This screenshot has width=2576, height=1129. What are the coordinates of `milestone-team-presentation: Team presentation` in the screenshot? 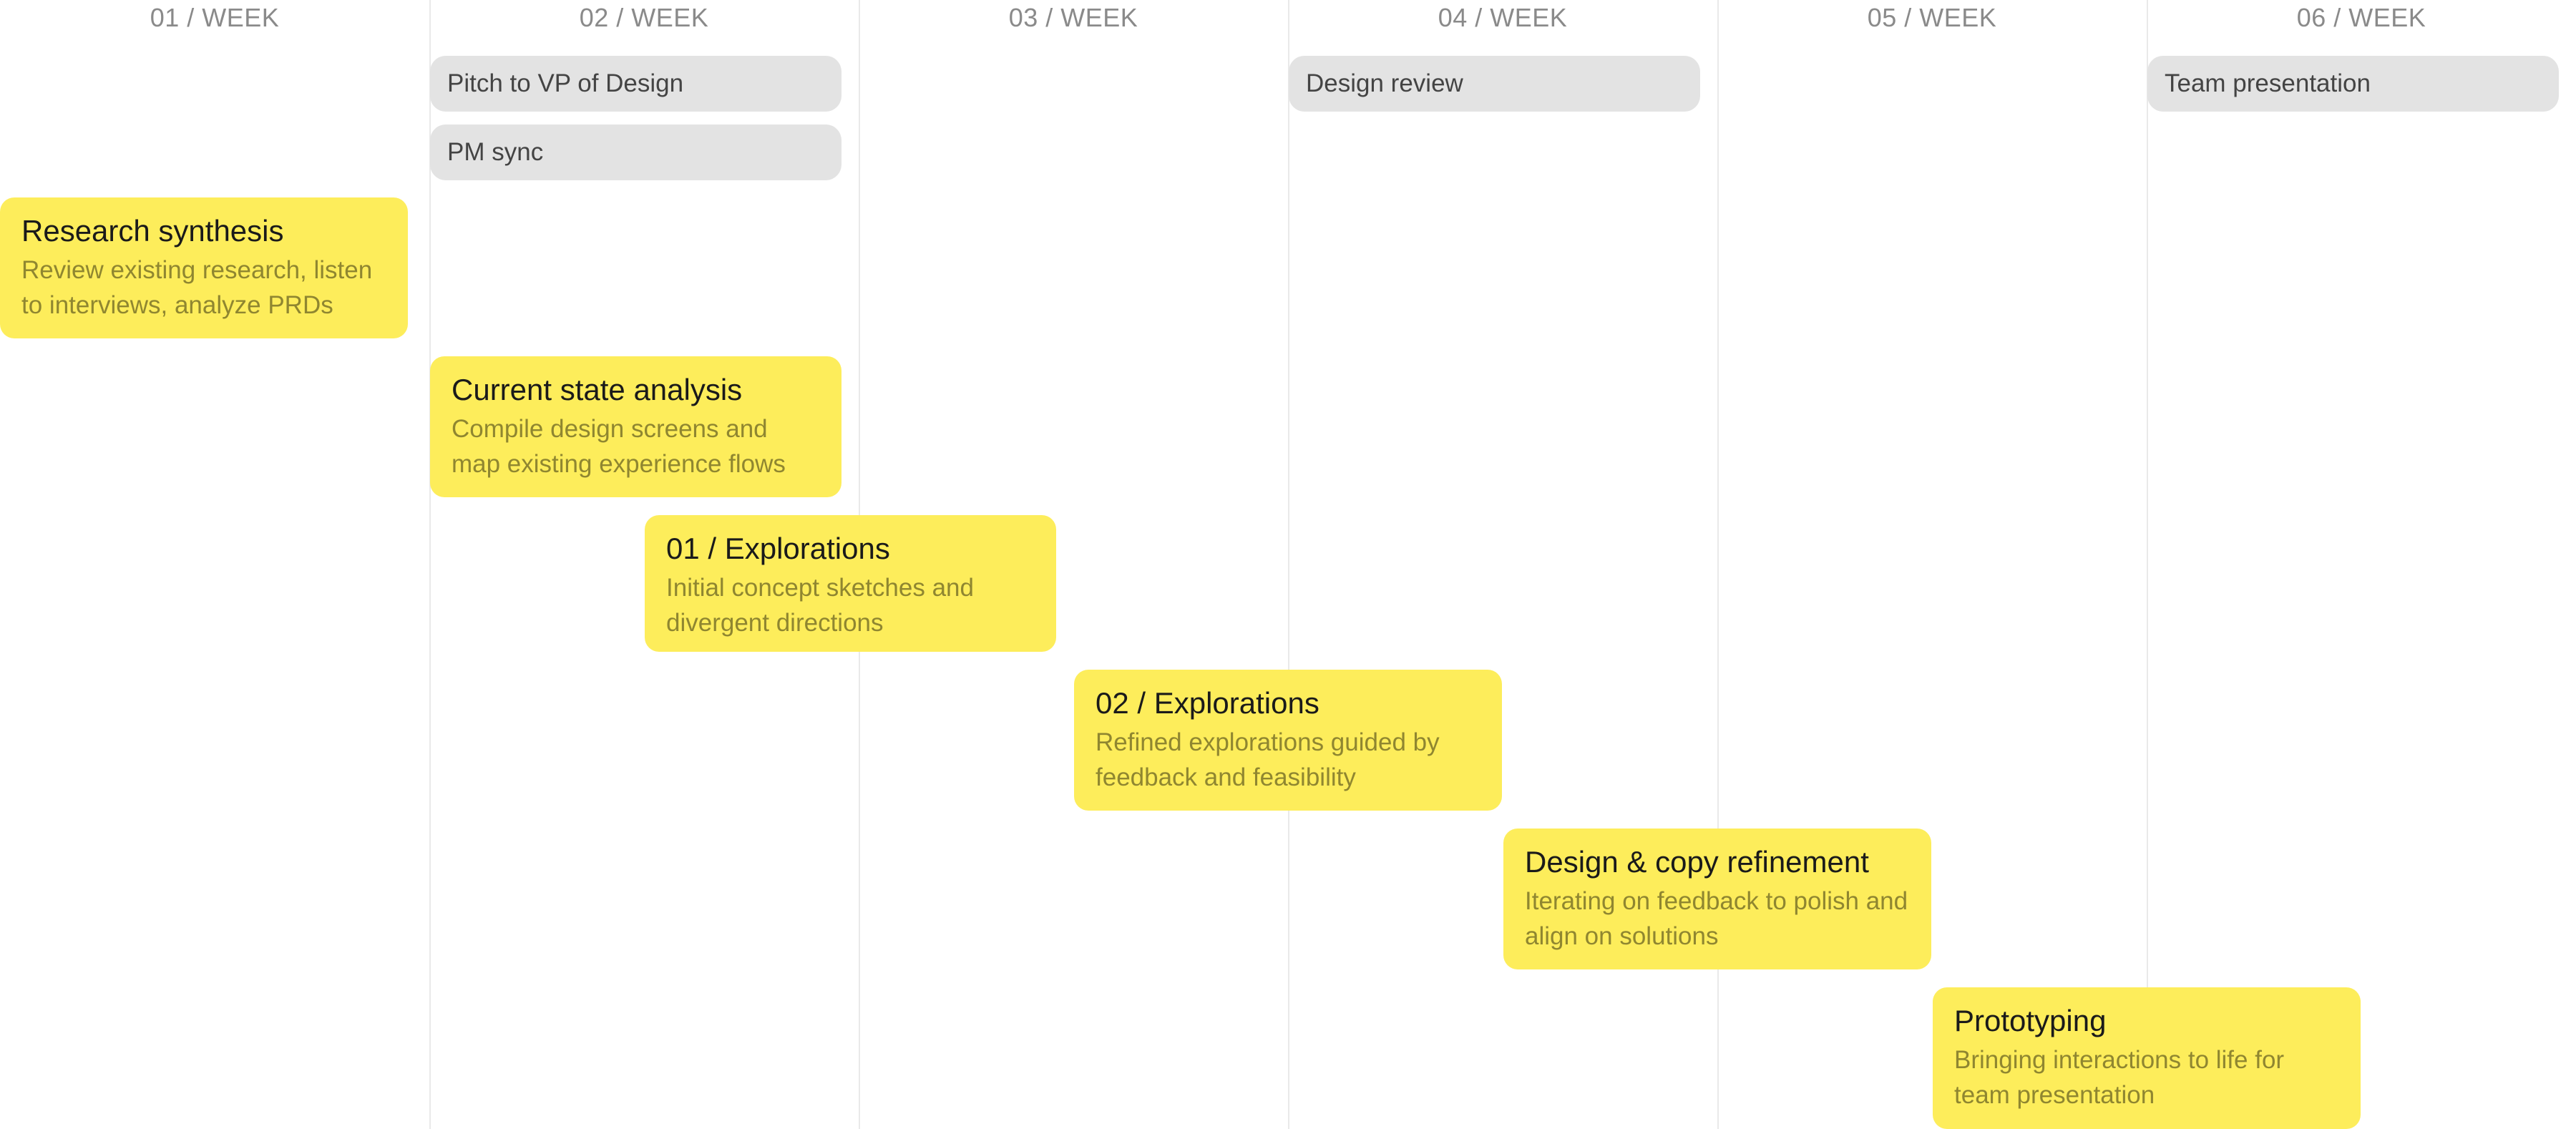 It's located at (2353, 84).